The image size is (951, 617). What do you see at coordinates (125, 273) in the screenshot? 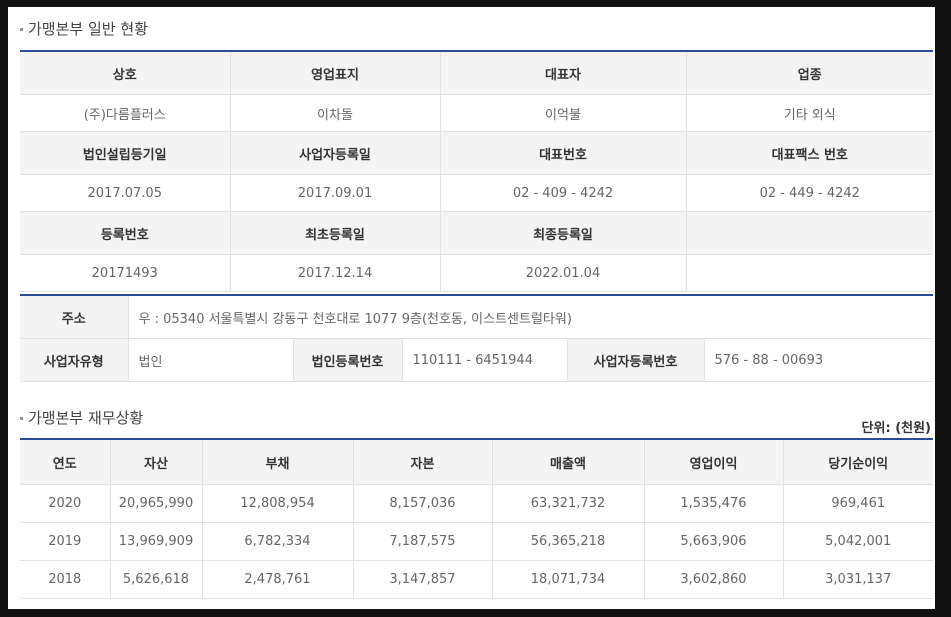
I see `registration-no-value: 20171493` at bounding box center [125, 273].